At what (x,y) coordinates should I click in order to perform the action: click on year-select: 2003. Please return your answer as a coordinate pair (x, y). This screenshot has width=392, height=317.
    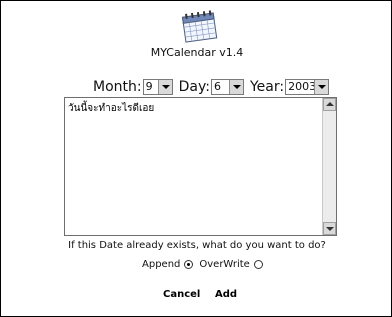
    Looking at the image, I should click on (307, 87).